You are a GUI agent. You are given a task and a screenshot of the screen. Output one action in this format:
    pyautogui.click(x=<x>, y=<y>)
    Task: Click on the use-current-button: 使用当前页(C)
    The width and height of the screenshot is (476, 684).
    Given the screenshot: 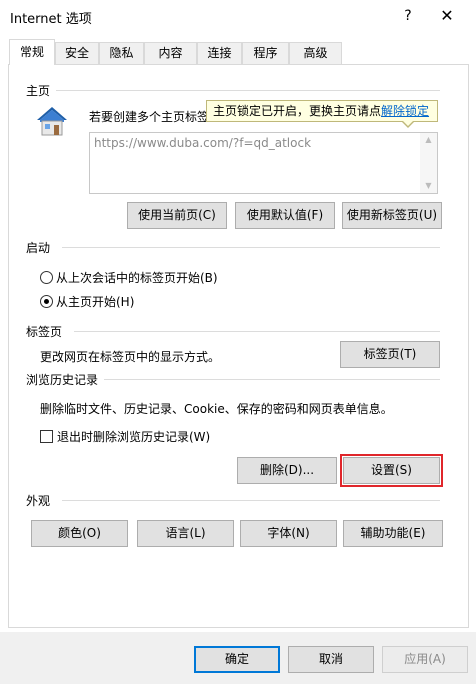 What is the action you would take?
    pyautogui.click(x=177, y=215)
    